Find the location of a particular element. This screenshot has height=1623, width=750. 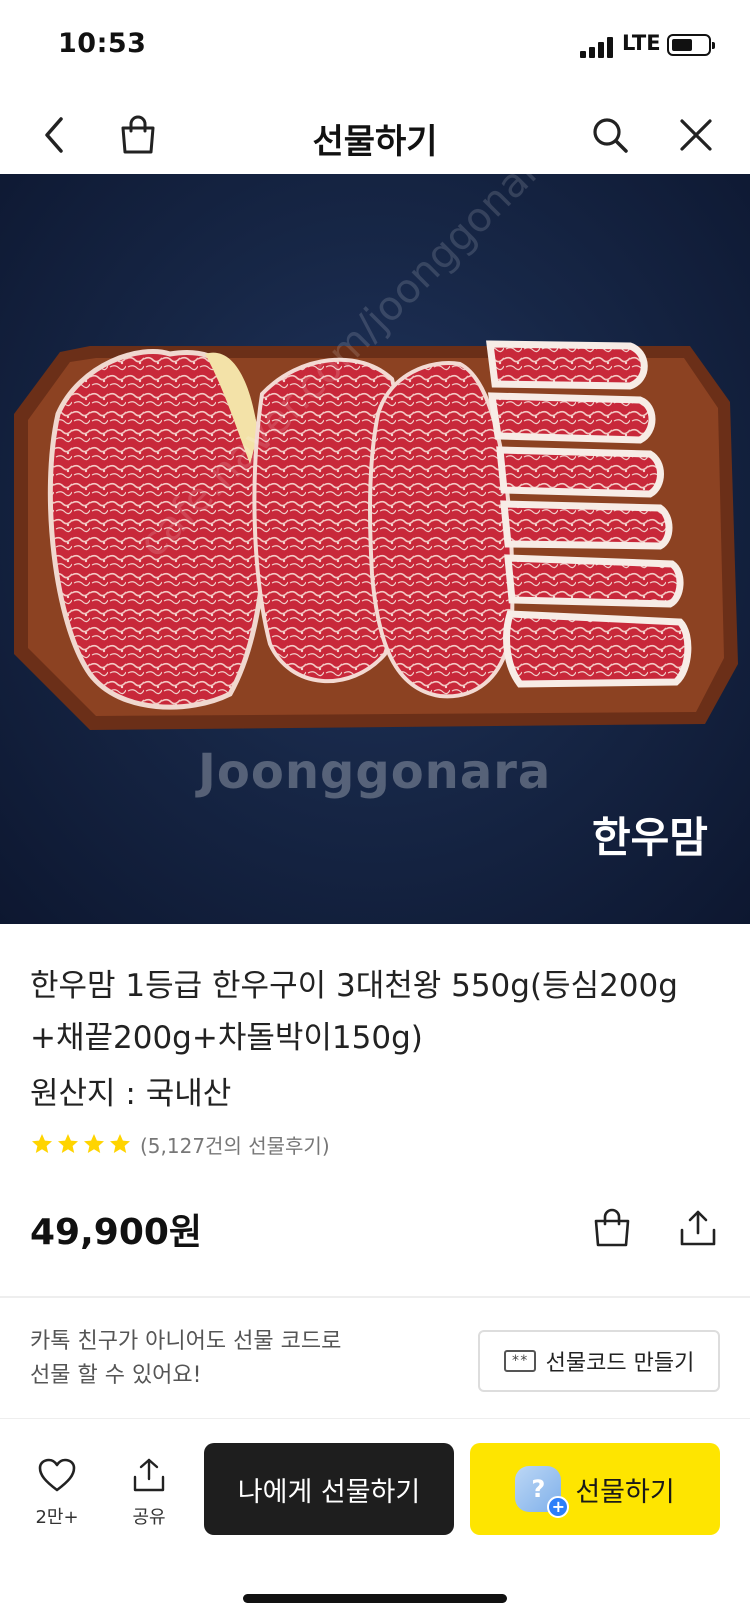

product-origin: 원산지 : 국내산 is located at coordinates (131, 1094).